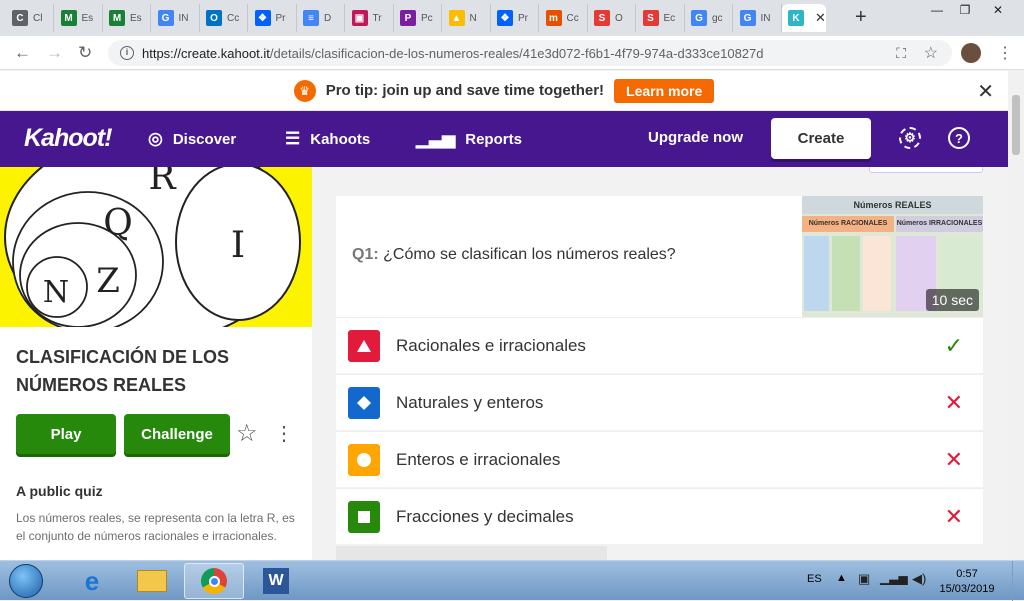  Describe the element at coordinates (224, 18) in the screenshot. I see `browser-tab: O Cc` at that location.